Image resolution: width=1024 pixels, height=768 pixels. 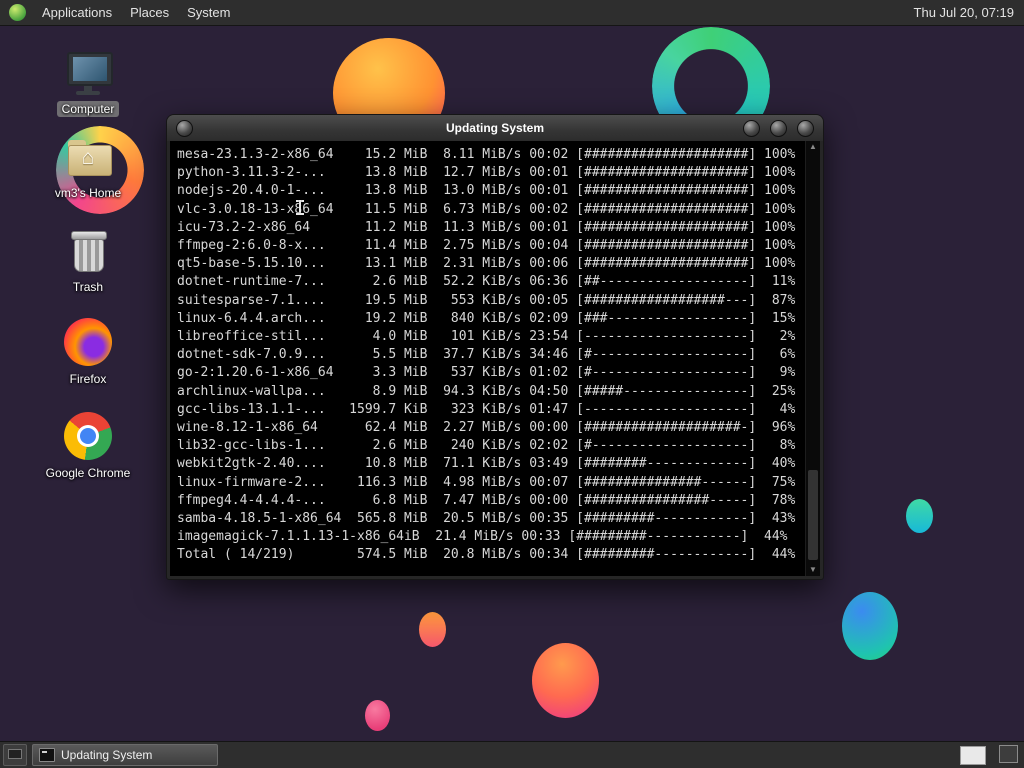 I want to click on clock: Thu Jul 20, 07:19, so click(x=964, y=12).